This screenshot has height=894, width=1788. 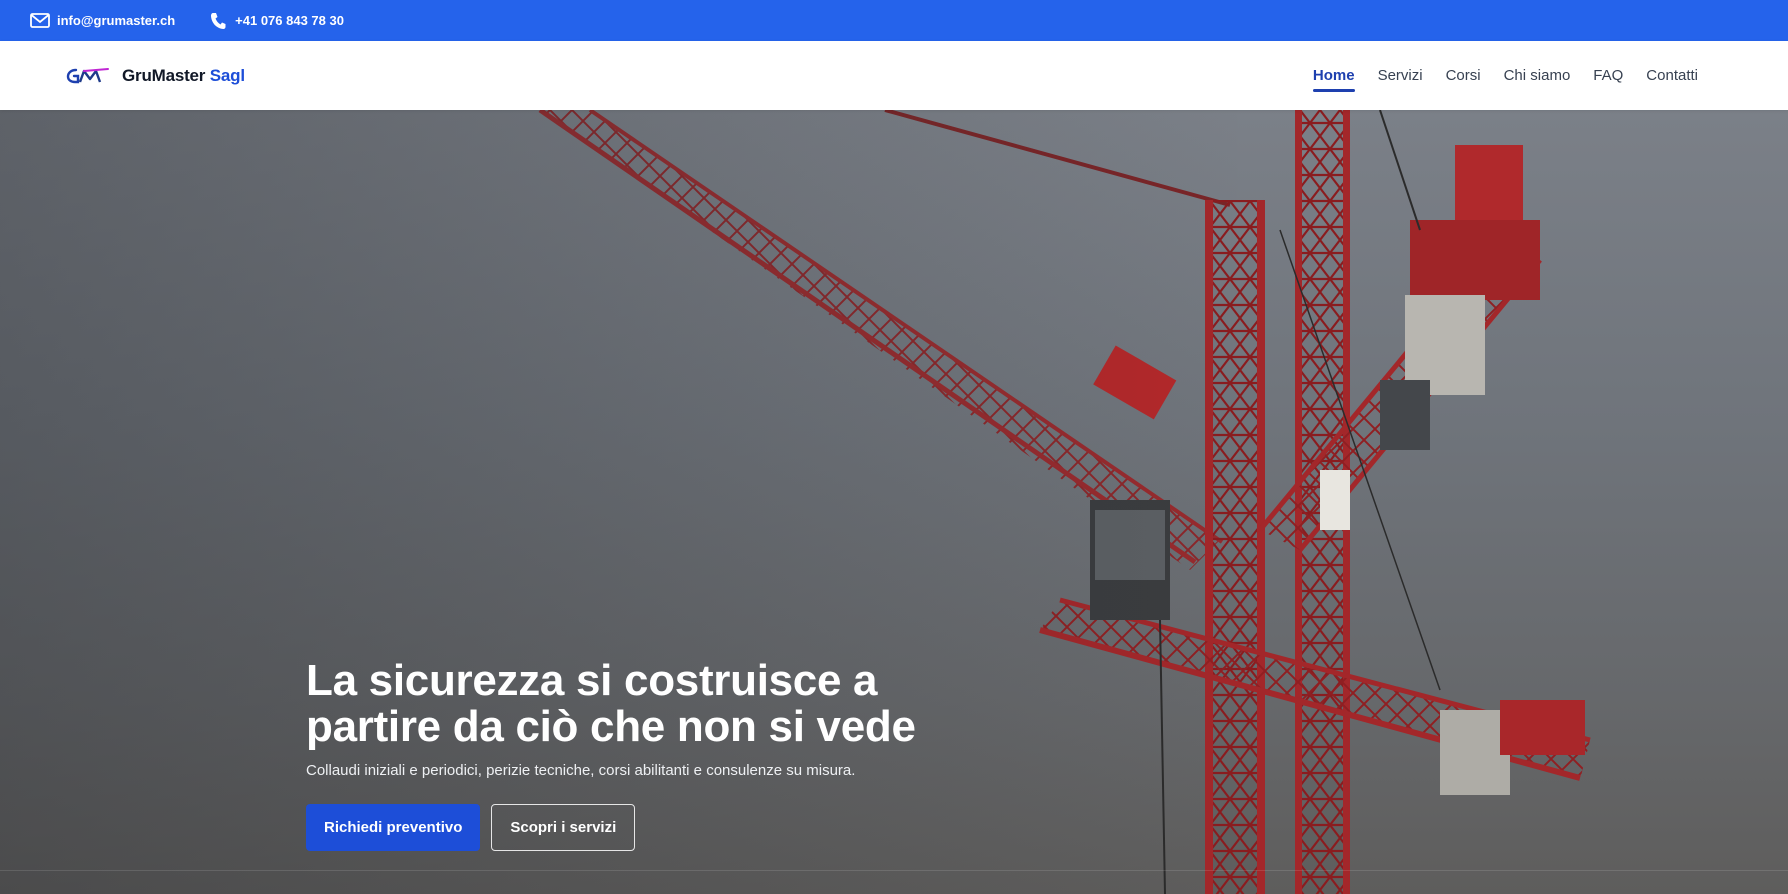 What do you see at coordinates (686, 827) in the screenshot?
I see `hero-actions: Richiedi preventivo Scopri i servizi` at bounding box center [686, 827].